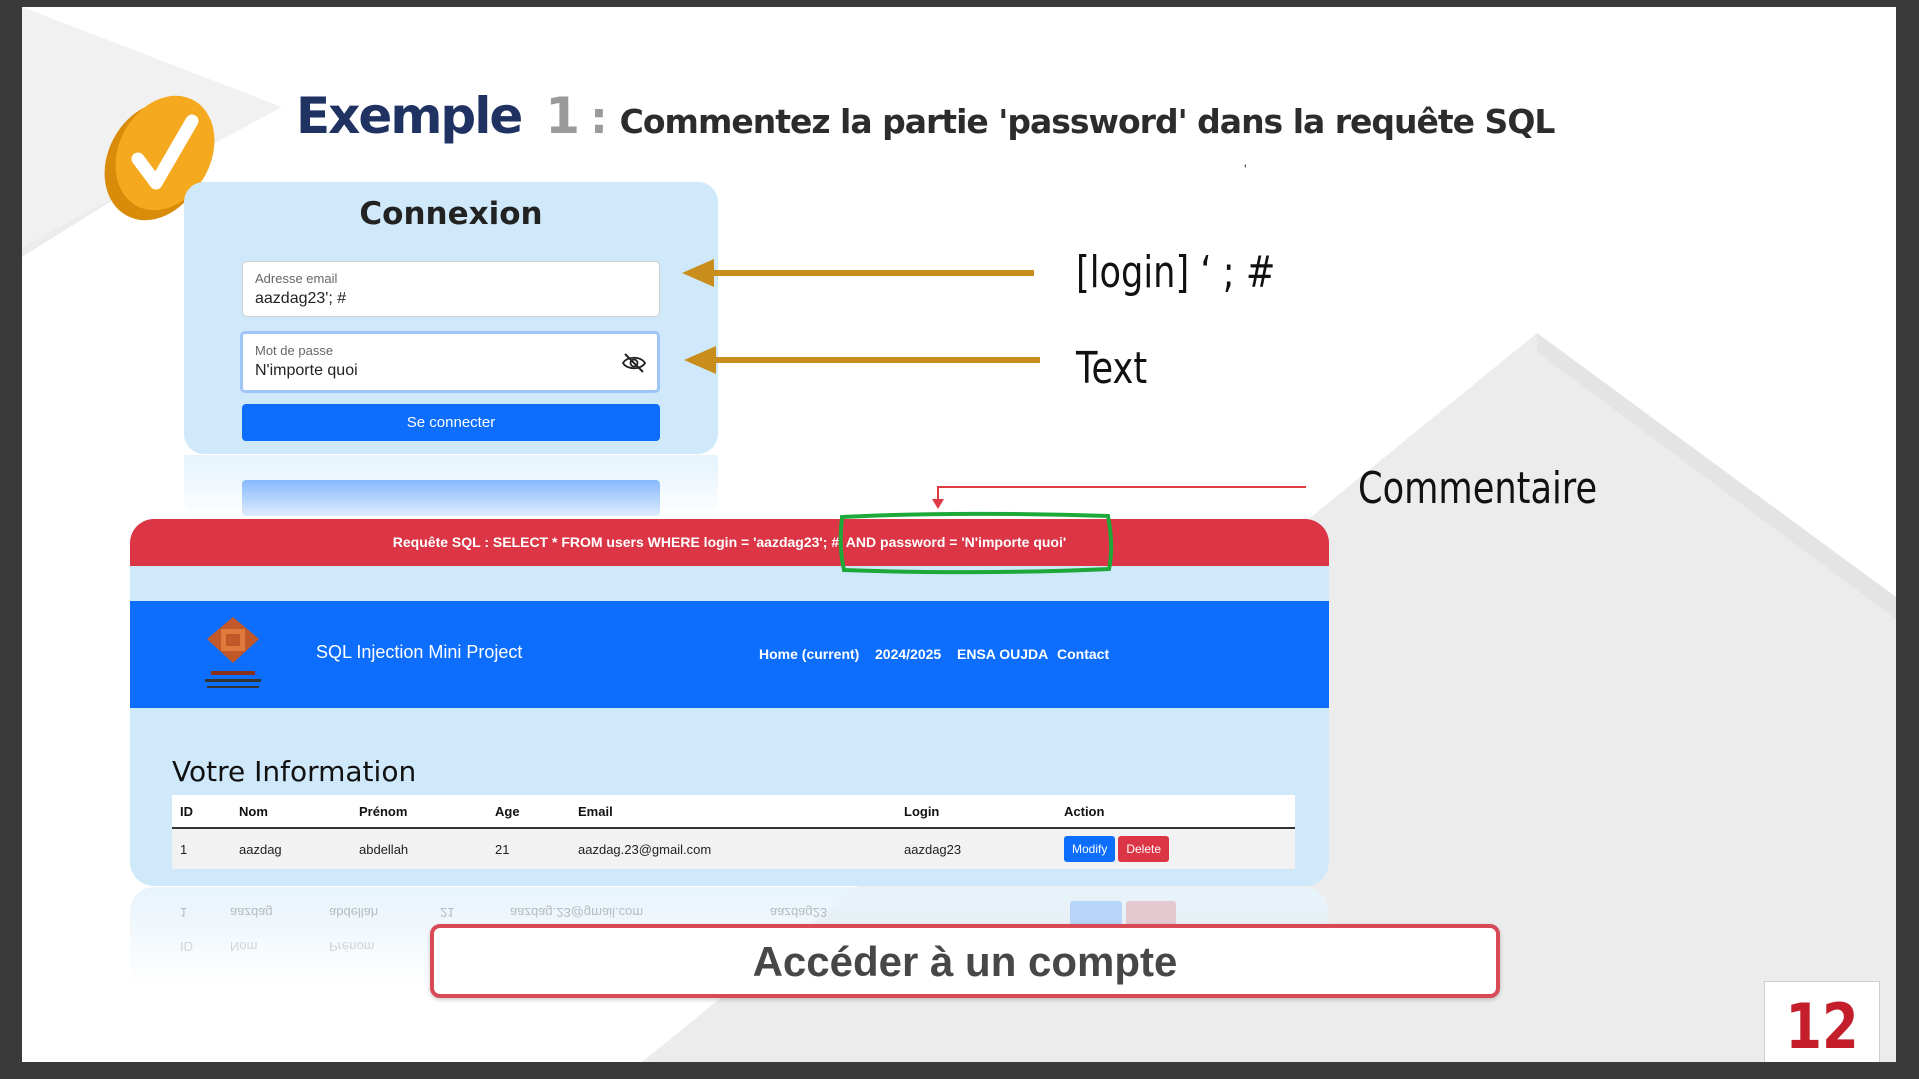  What do you see at coordinates (1822, 1026) in the screenshot?
I see `page-number: 12` at bounding box center [1822, 1026].